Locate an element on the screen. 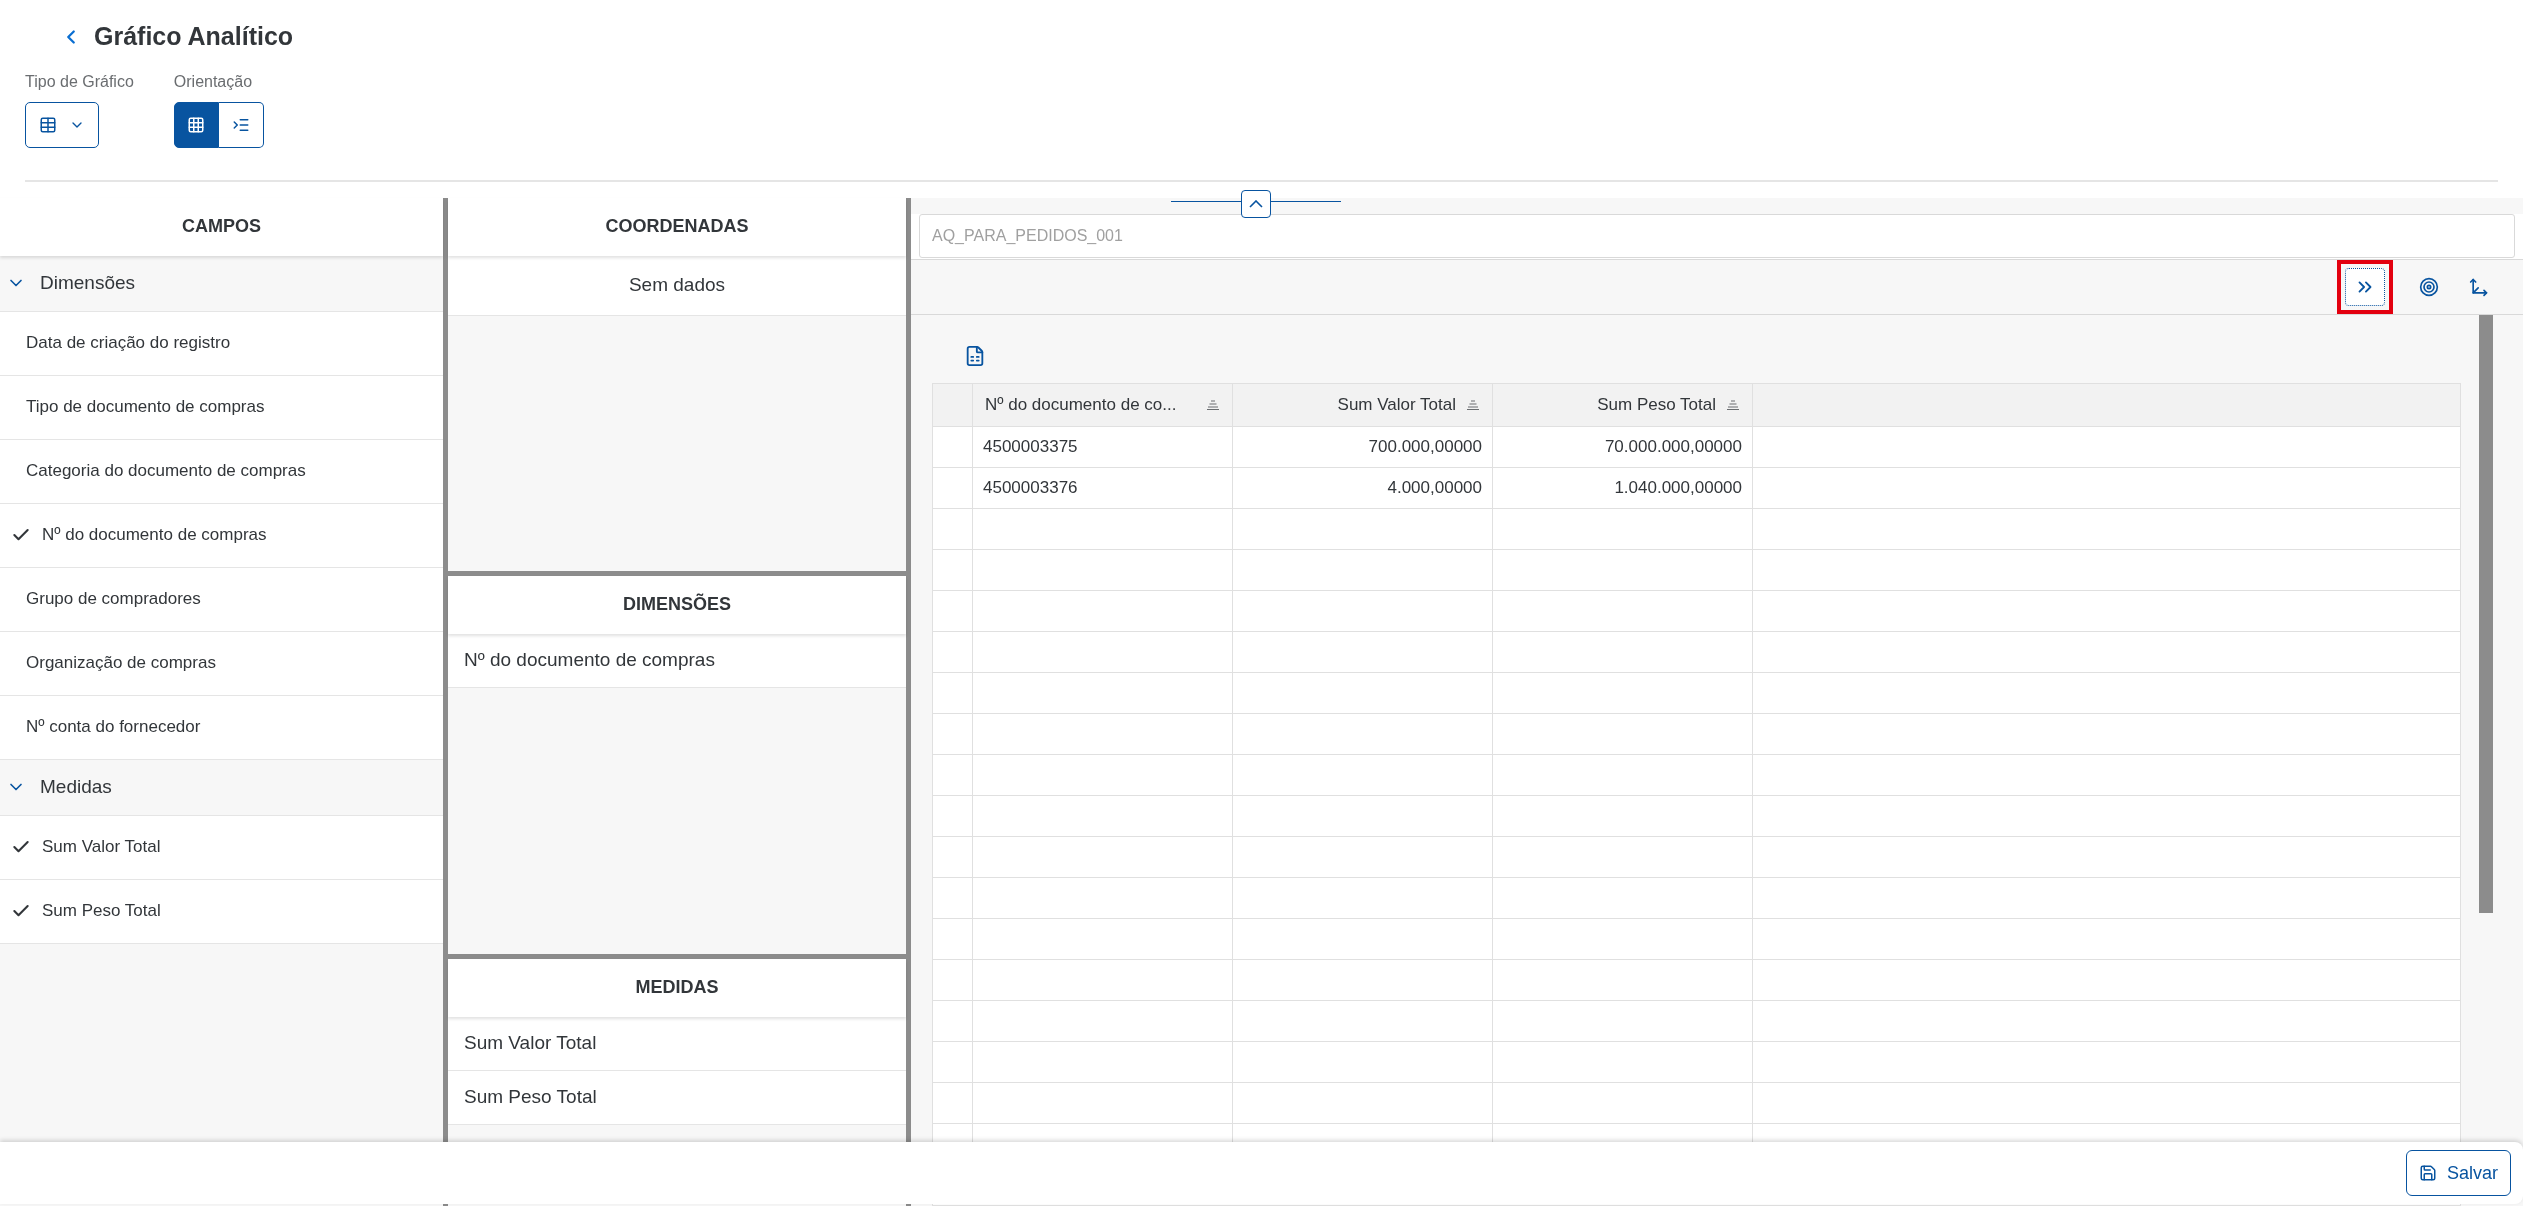  field-item: Grupo de compradores is located at coordinates (221, 599).